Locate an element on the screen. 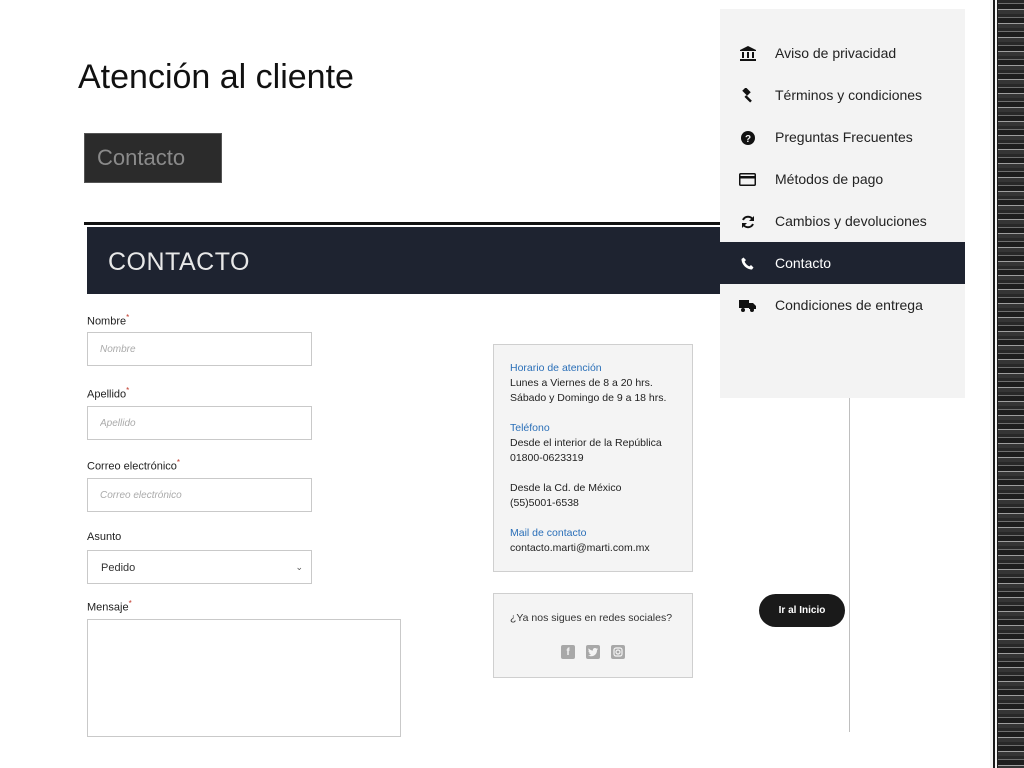 This screenshot has width=1024, height=768. contacto-badge-label: Contacto is located at coordinates (141, 157).